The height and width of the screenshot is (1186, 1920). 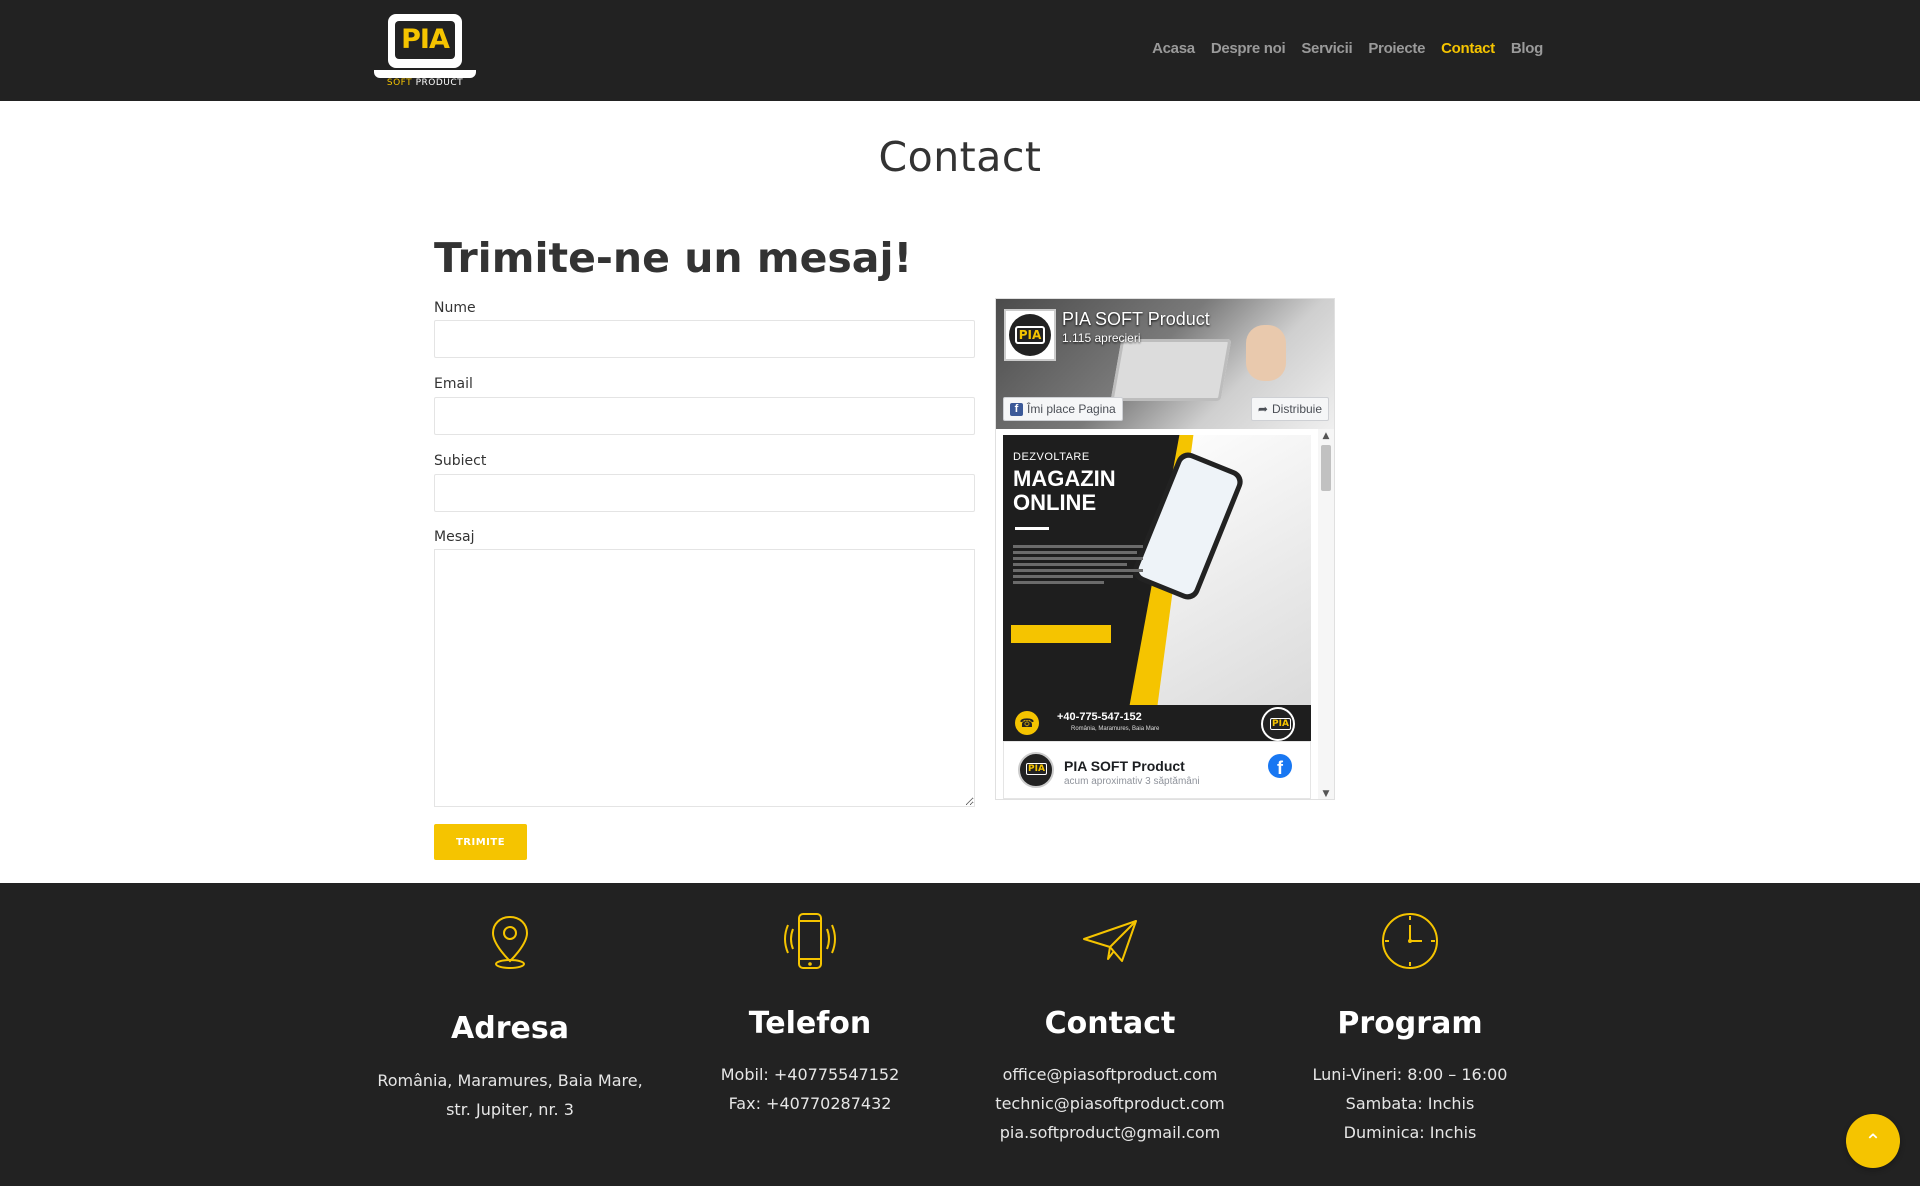 I want to click on smartphone-icon, so click(x=810, y=941).